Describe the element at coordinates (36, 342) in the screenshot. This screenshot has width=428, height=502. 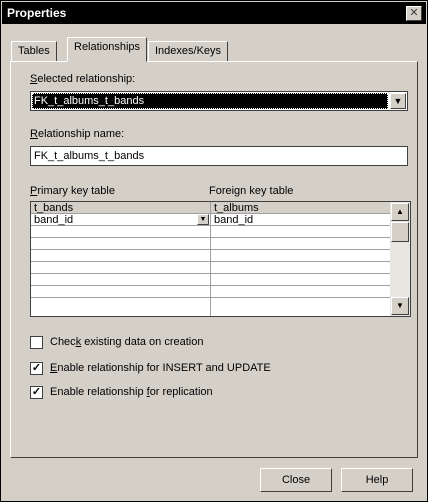
I see `check-existing-data-checkbox` at that location.